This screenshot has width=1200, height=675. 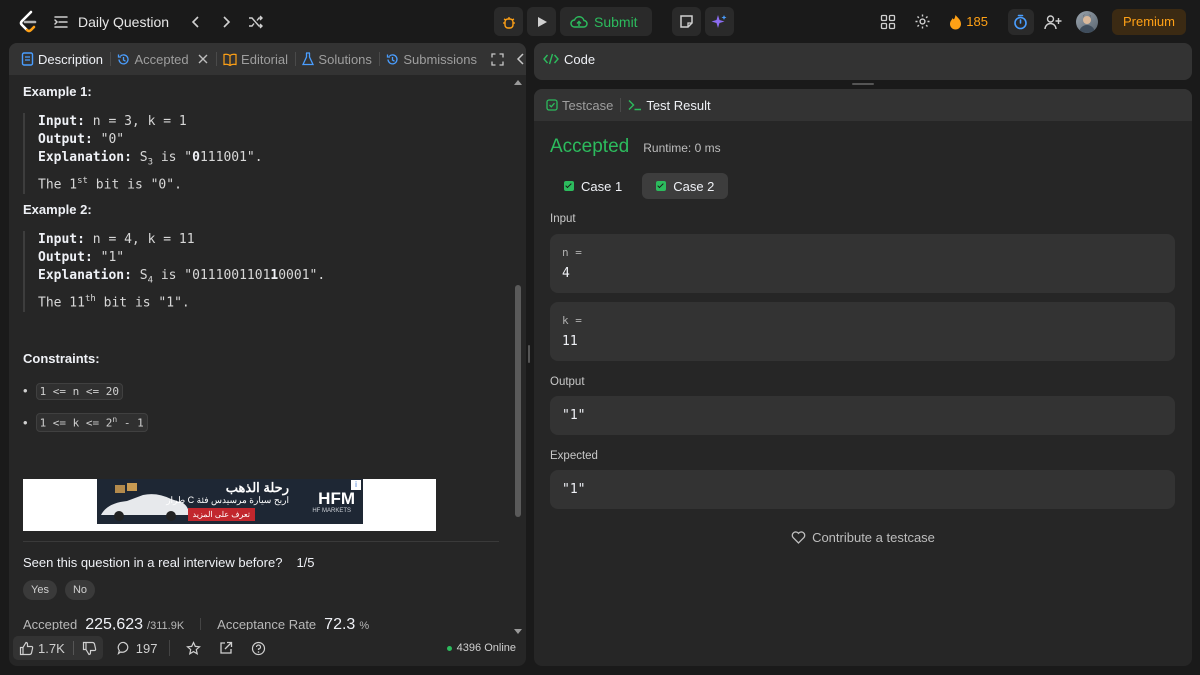 What do you see at coordinates (541, 21) in the screenshot?
I see `run-button` at bounding box center [541, 21].